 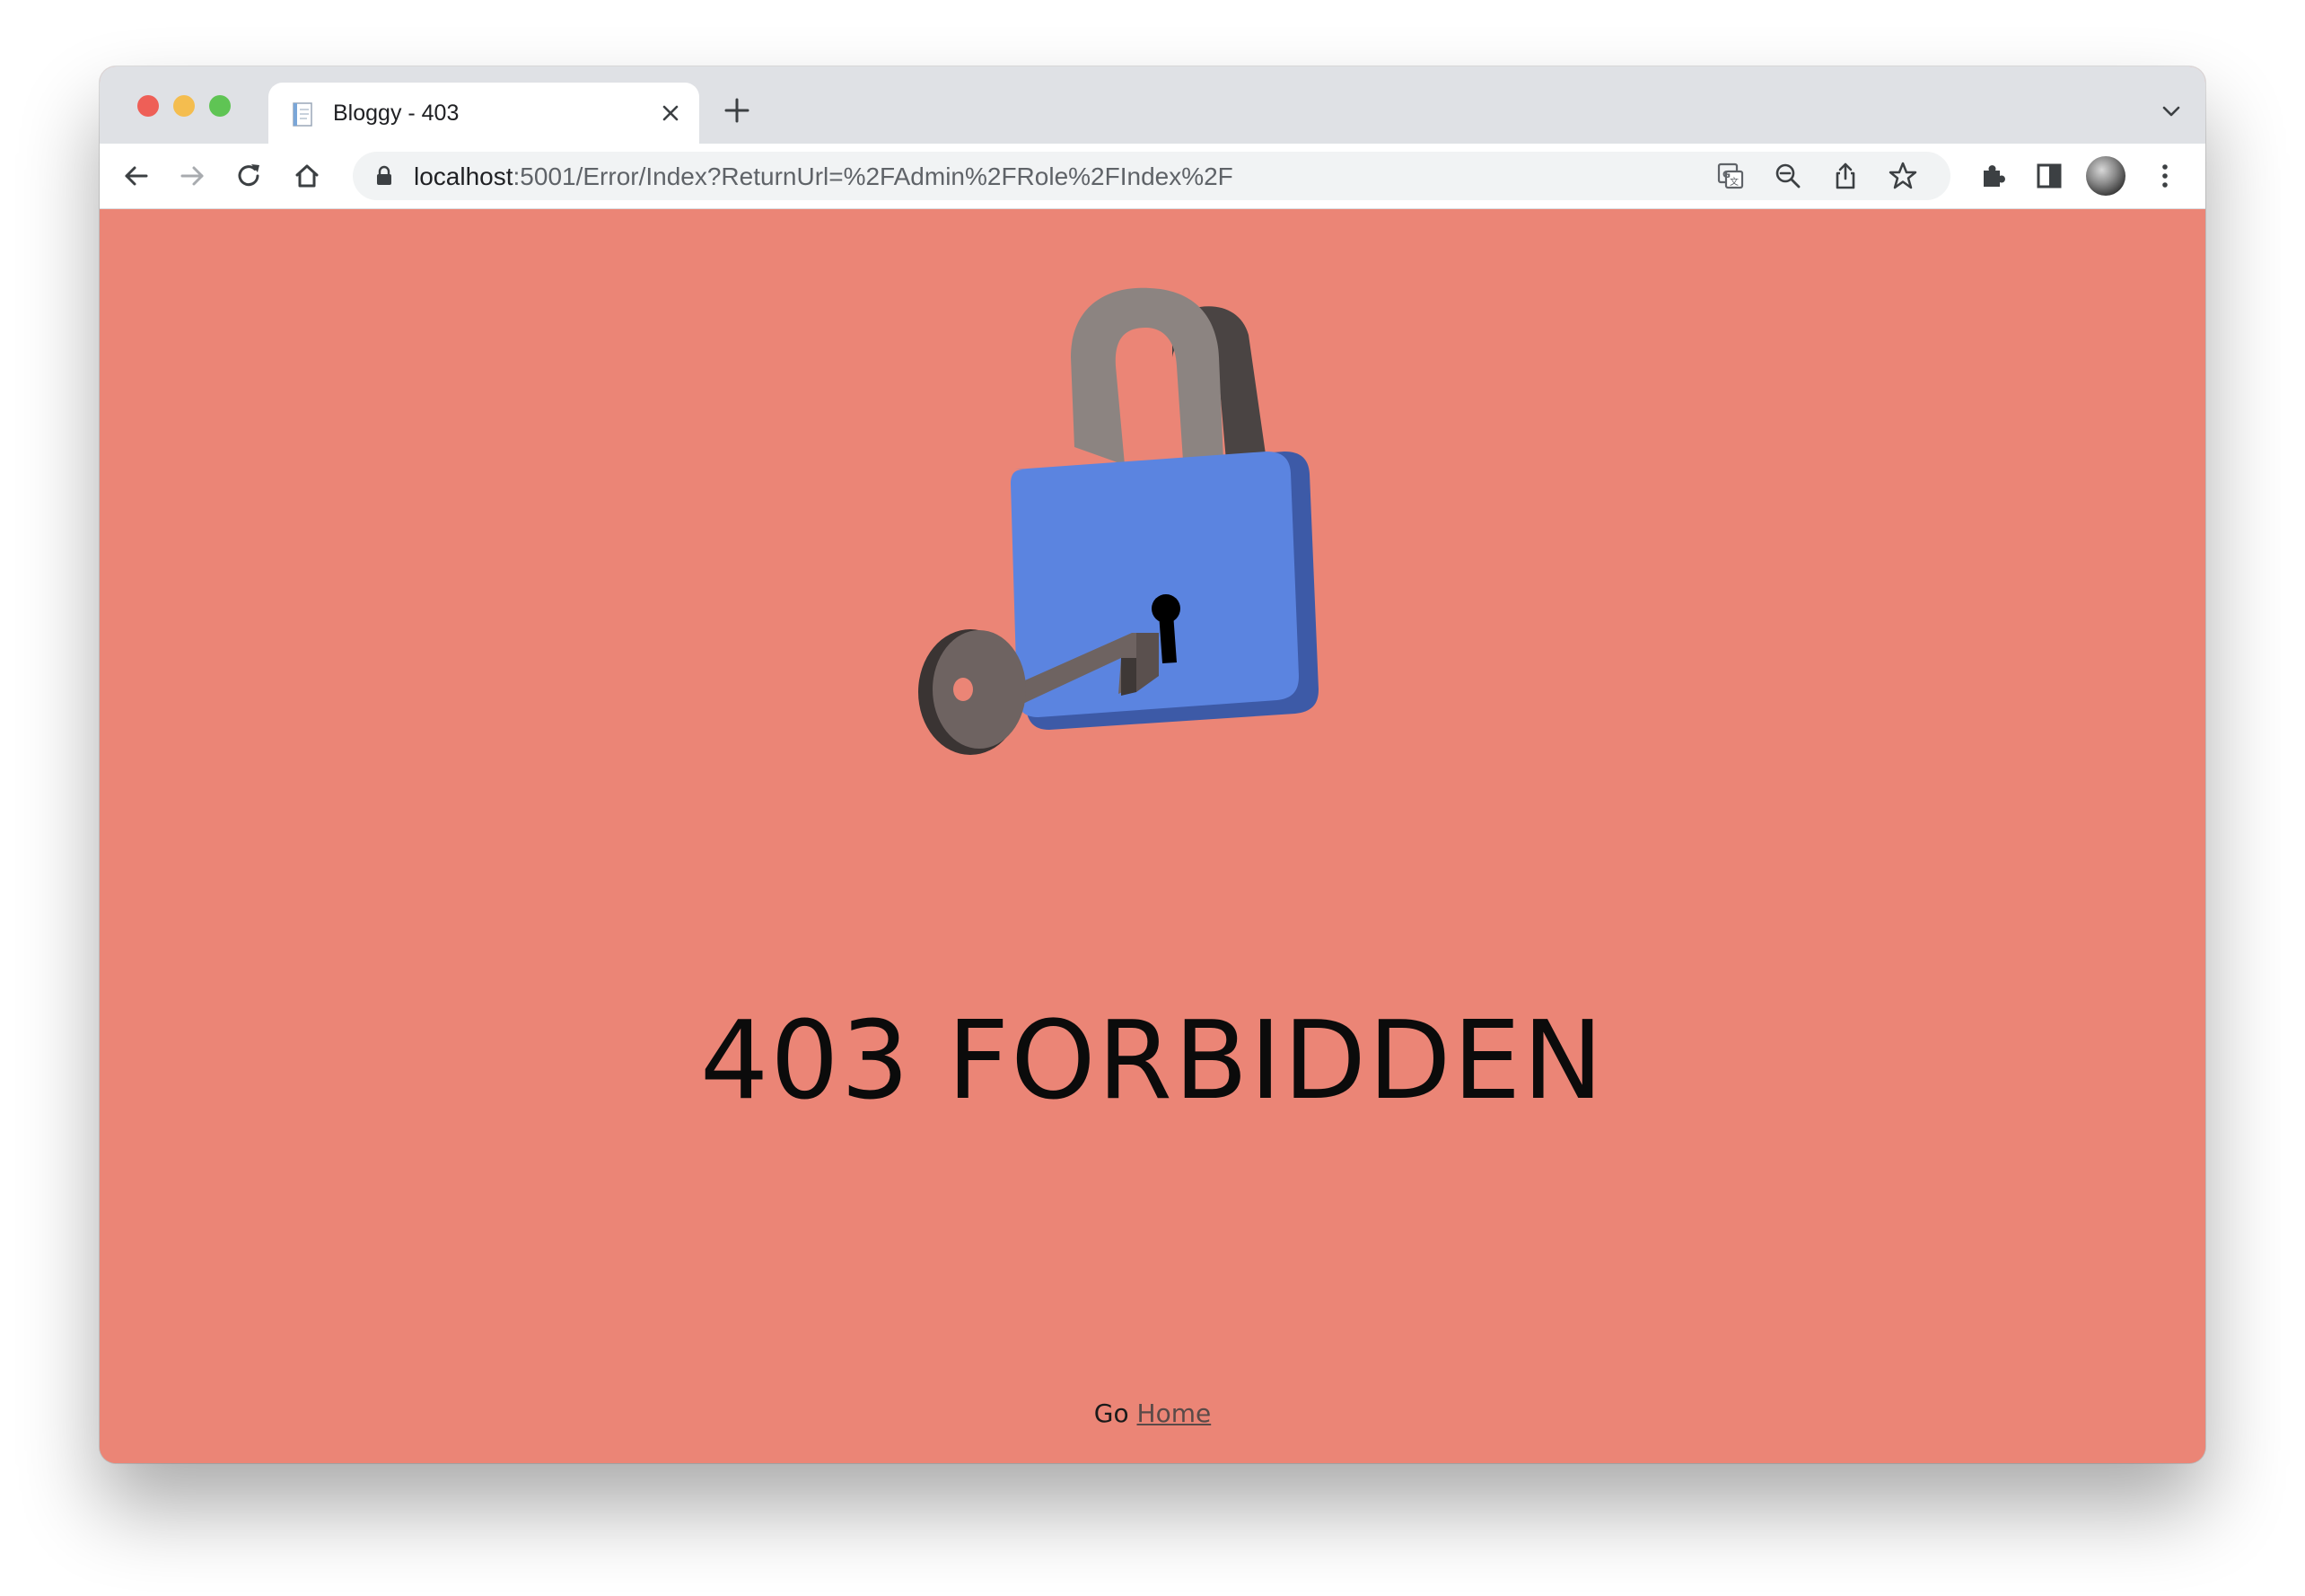 I want to click on new-tab-icon, so click(x=736, y=110).